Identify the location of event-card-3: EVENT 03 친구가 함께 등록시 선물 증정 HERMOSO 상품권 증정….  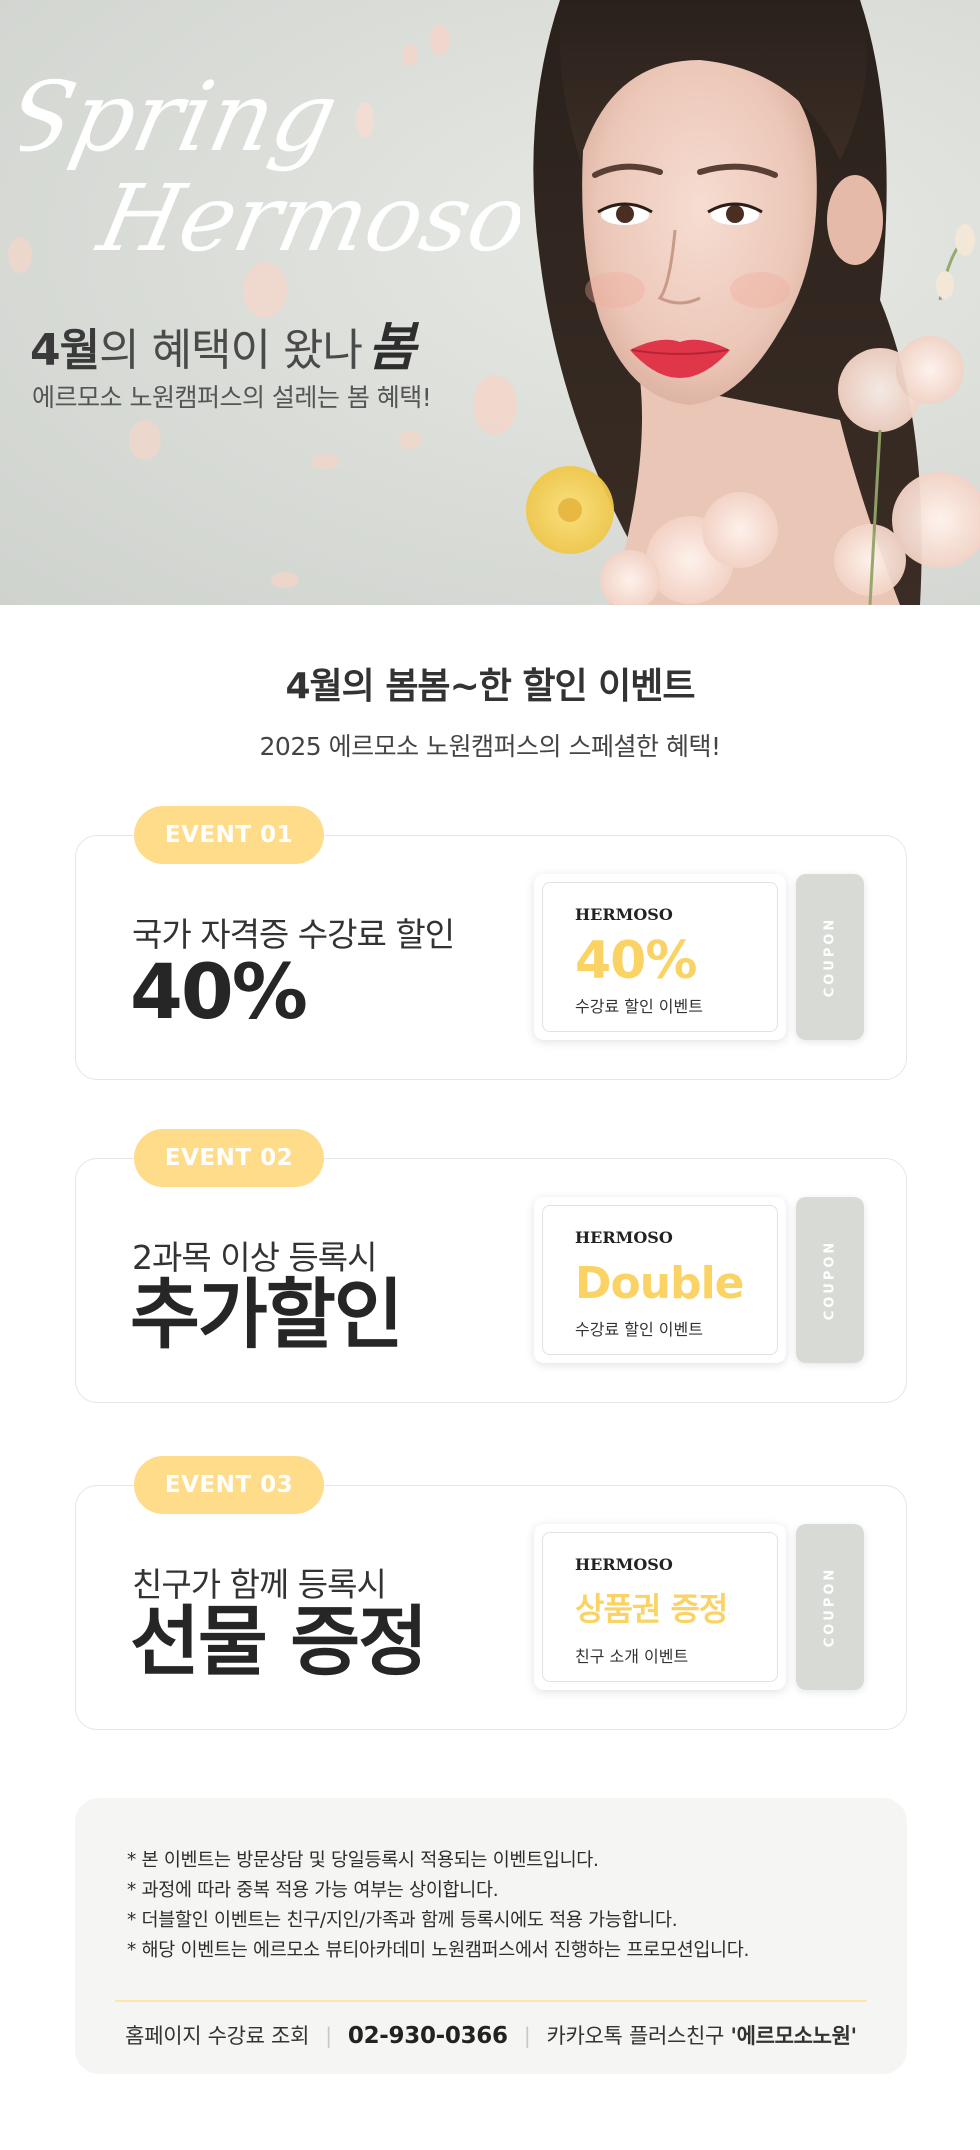
(491, 1593).